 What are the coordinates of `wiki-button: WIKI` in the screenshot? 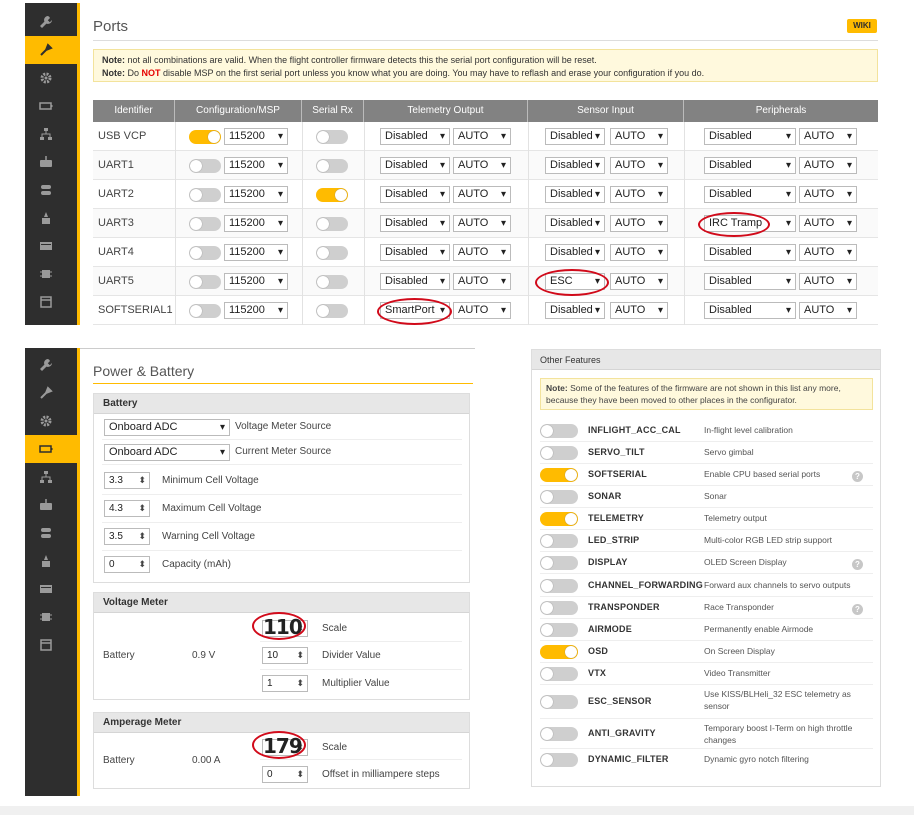 It's located at (862, 26).